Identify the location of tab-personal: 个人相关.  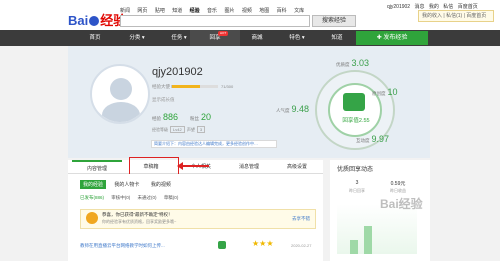
(201, 167).